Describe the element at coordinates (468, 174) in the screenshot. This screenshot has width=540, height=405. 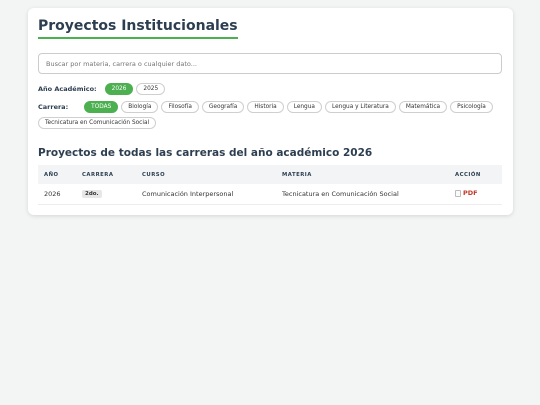
I see `header-action: ACCIÓN` at that location.